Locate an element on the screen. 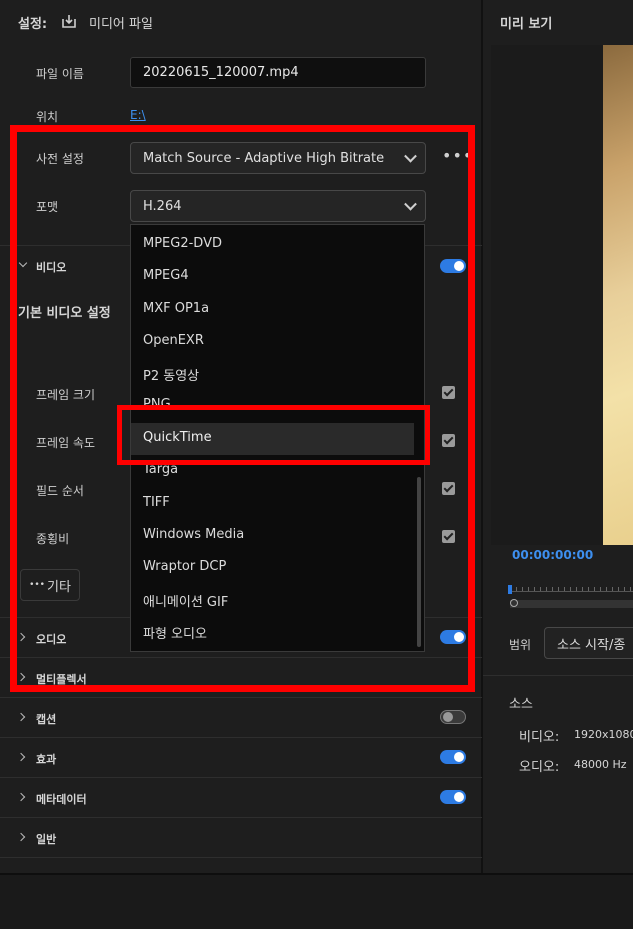 This screenshot has width=633, height=929. audio-section-label: 오디오 is located at coordinates (51, 639).